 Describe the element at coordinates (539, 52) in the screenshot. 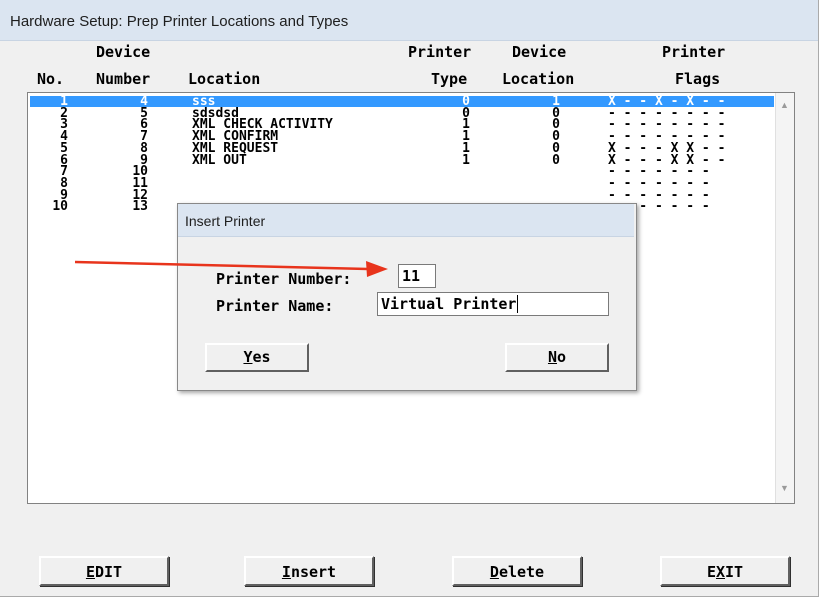

I see `header-device-location-top: Device` at that location.